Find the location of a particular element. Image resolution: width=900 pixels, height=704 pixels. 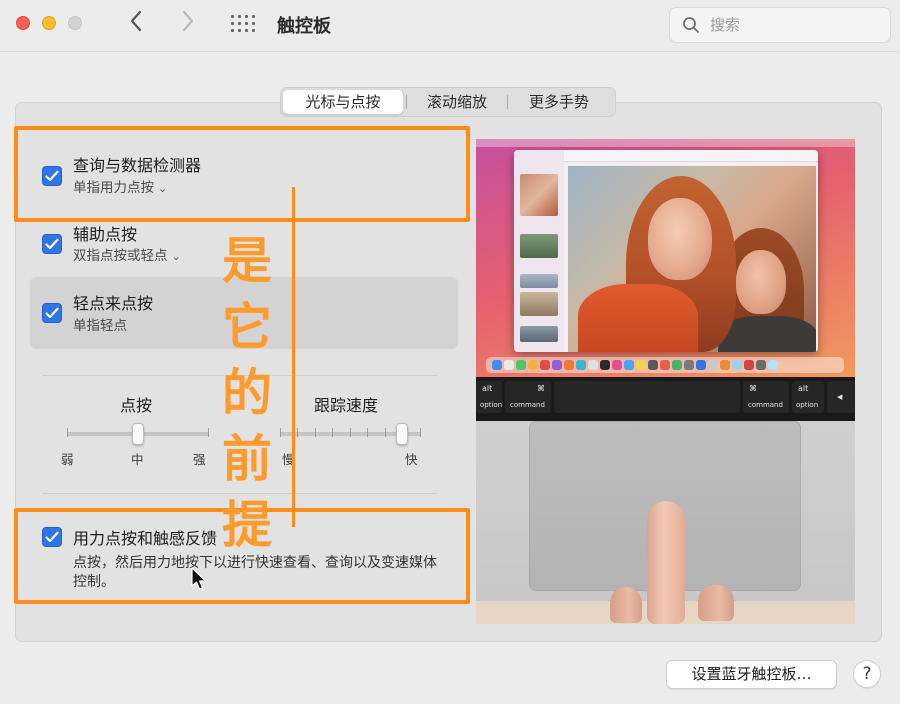

search-input is located at coordinates (795, 25).